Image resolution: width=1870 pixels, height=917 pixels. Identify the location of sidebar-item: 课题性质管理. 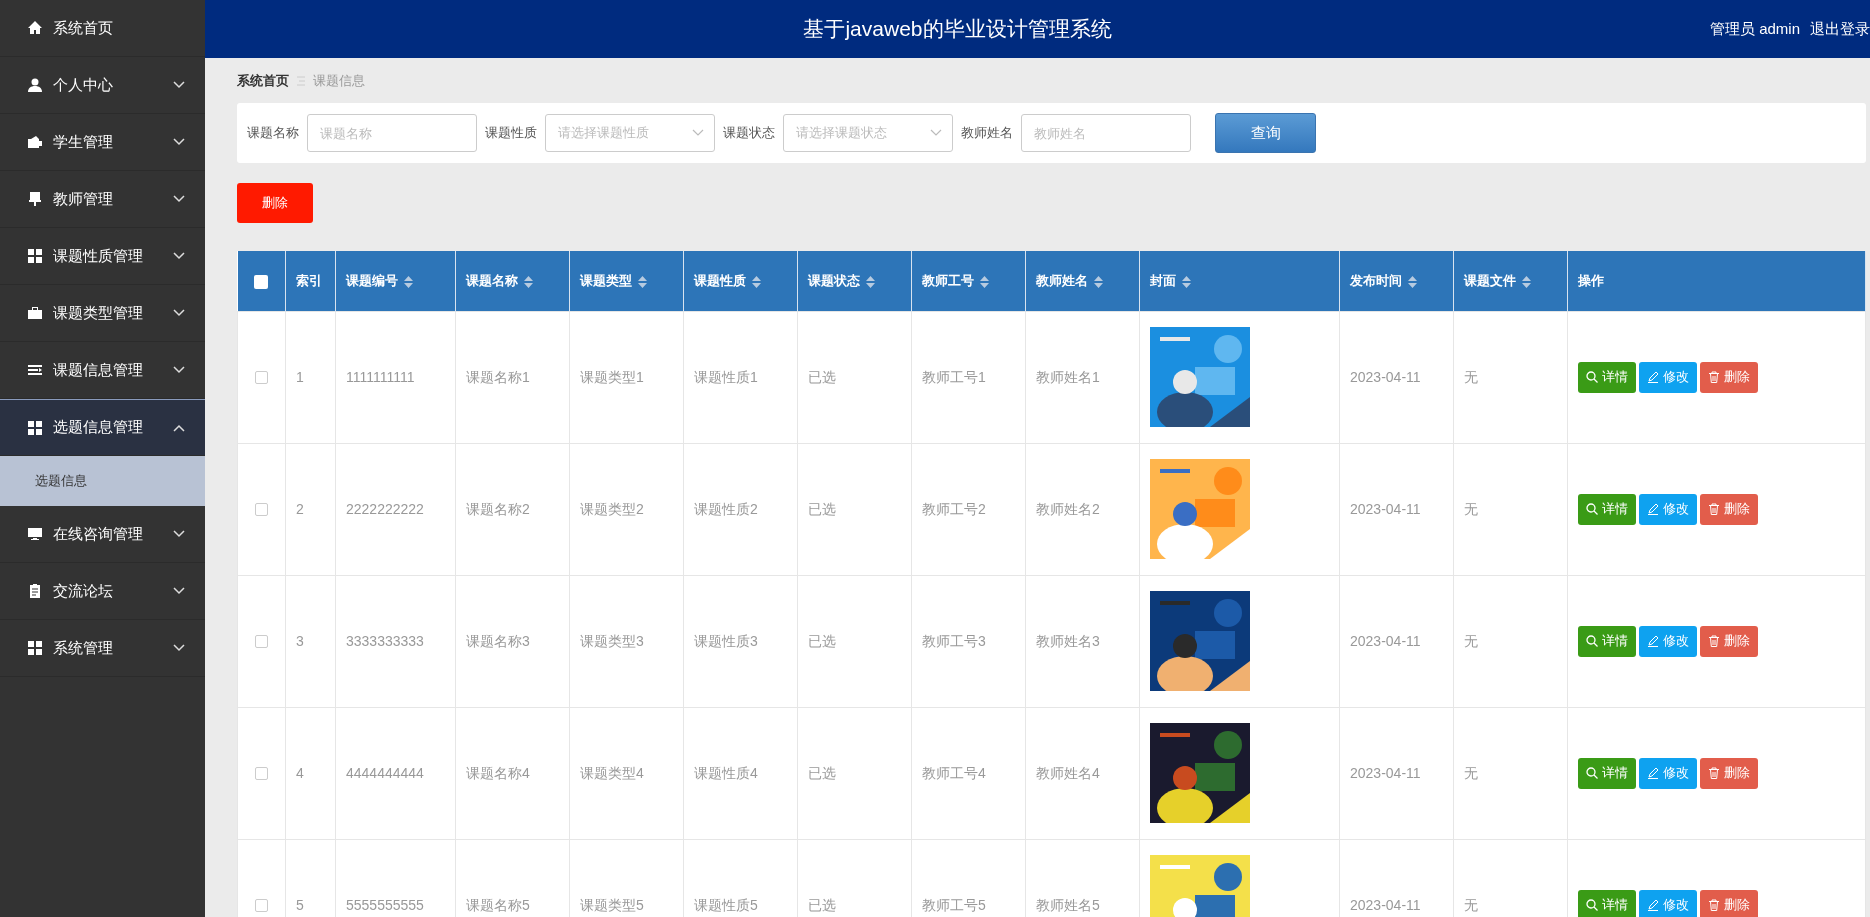
(102, 256).